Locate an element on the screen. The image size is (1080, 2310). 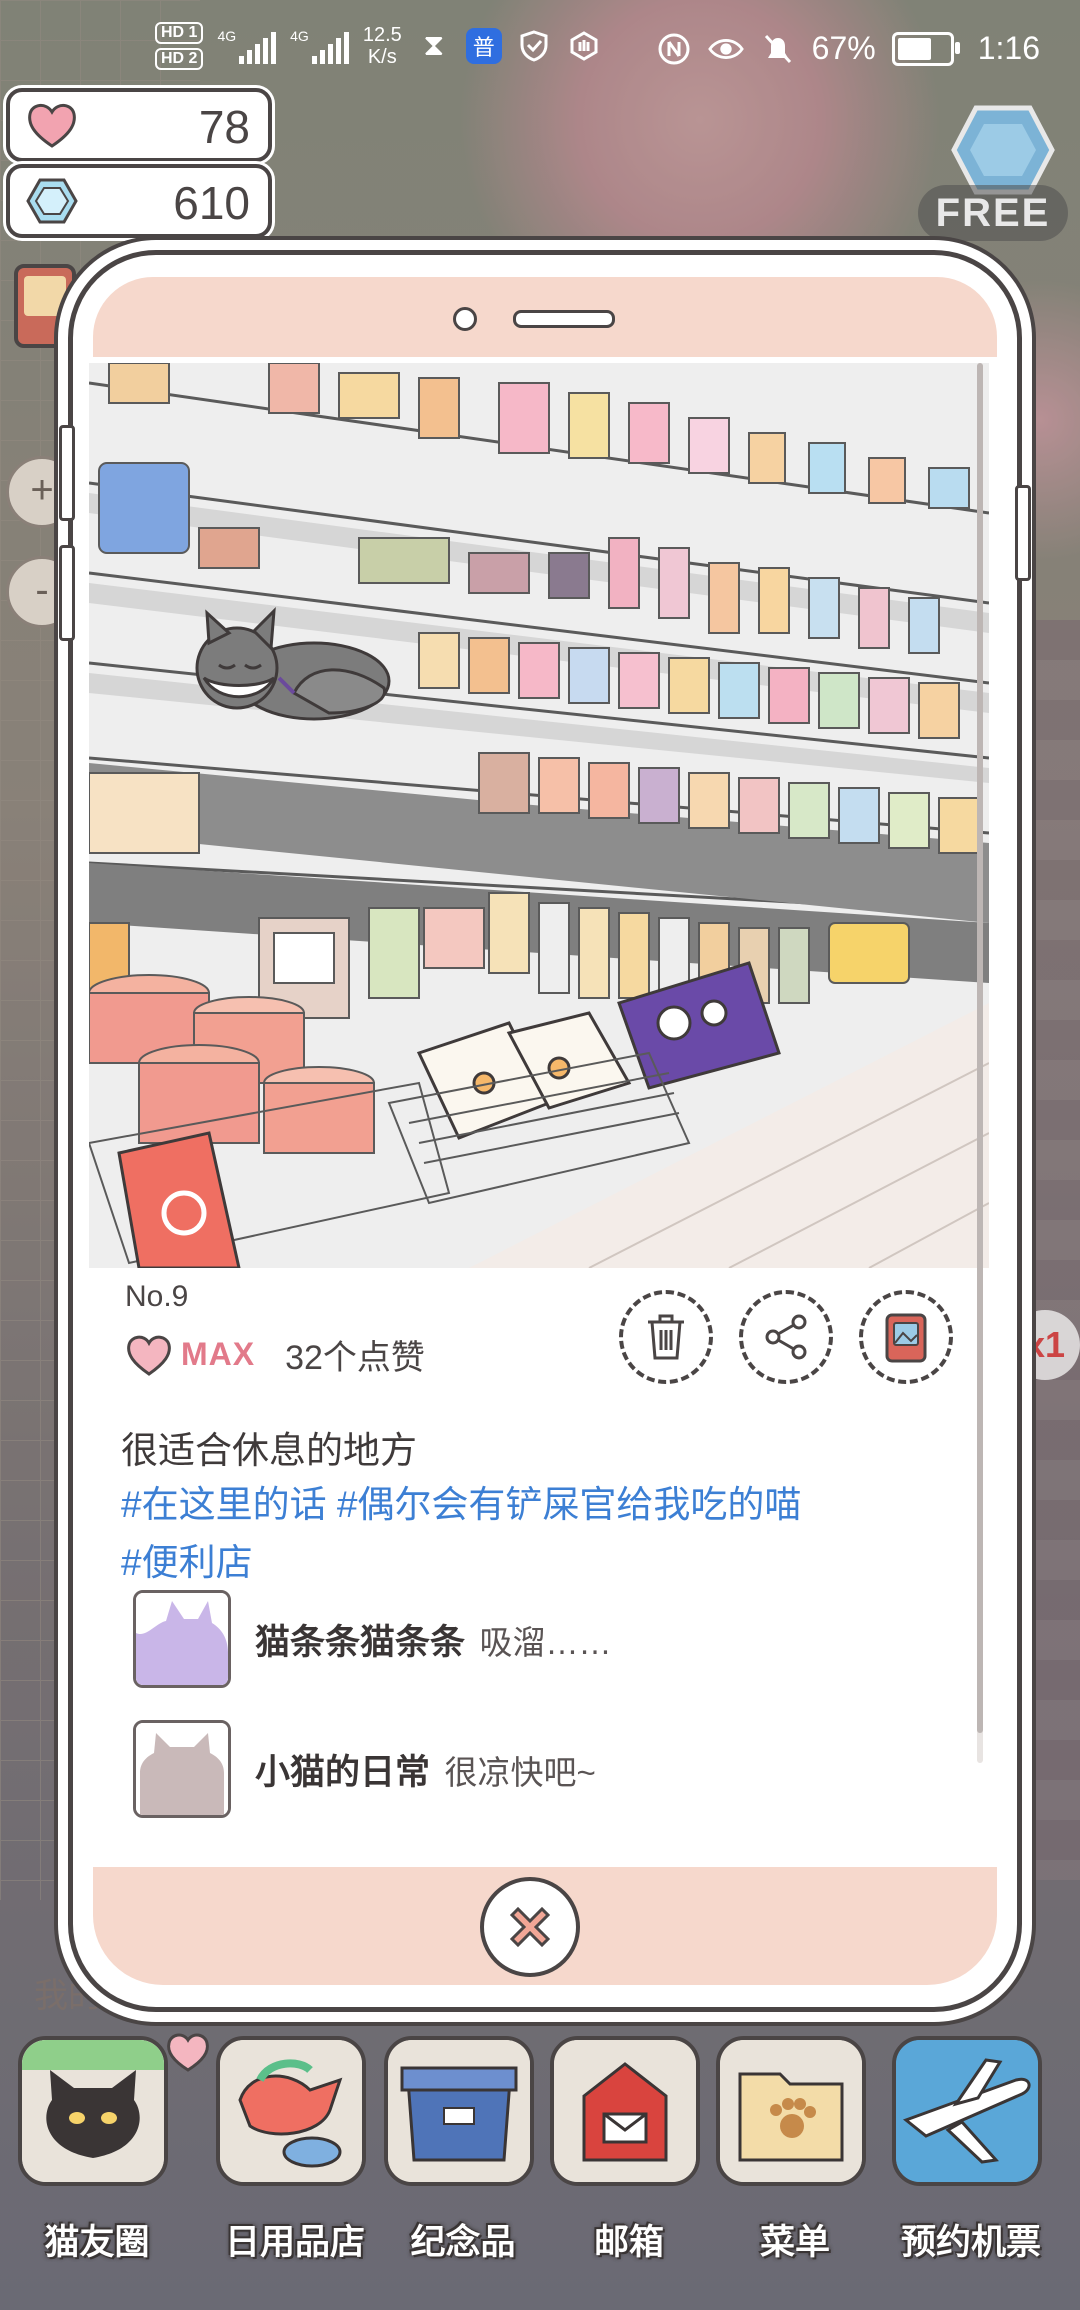
phone-top-bezel is located at coordinates (545, 317).